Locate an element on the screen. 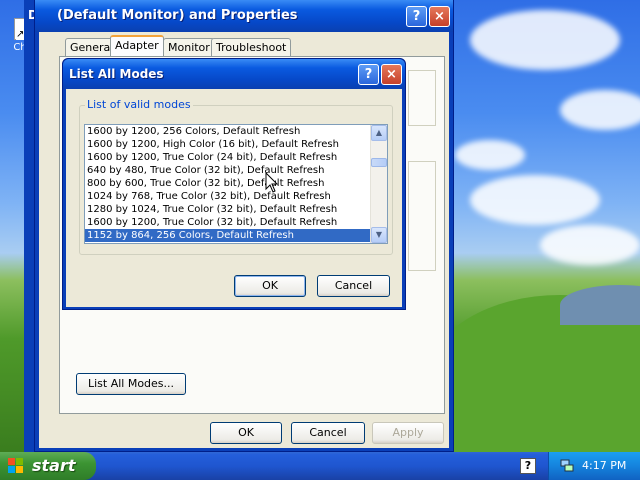 The image size is (640, 480). modes-cancel-button: Cancel is located at coordinates (353, 286).